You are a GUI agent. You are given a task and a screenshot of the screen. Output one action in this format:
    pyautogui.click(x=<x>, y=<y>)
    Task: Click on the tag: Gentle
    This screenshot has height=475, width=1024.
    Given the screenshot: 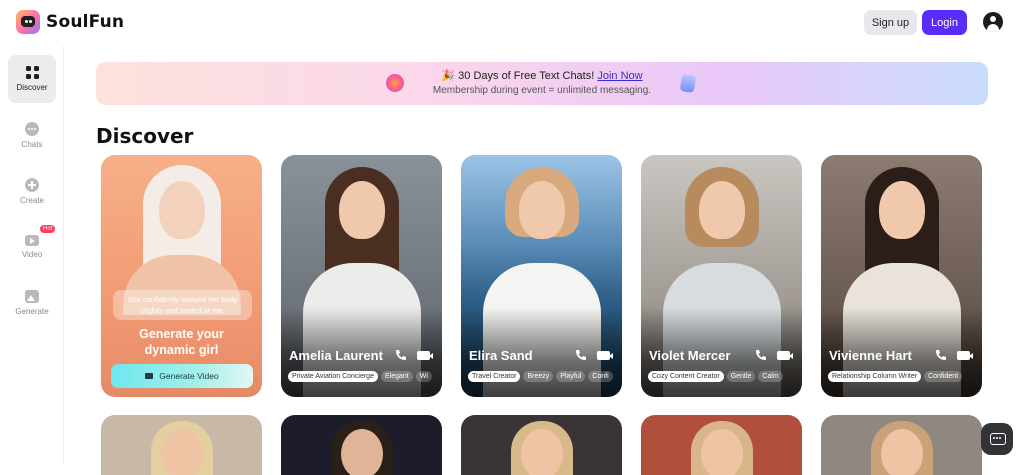 What is the action you would take?
    pyautogui.click(x=741, y=376)
    